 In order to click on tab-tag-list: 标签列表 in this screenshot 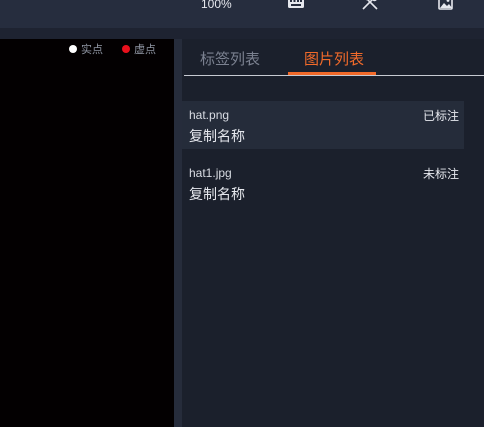, I will do `click(230, 58)`.